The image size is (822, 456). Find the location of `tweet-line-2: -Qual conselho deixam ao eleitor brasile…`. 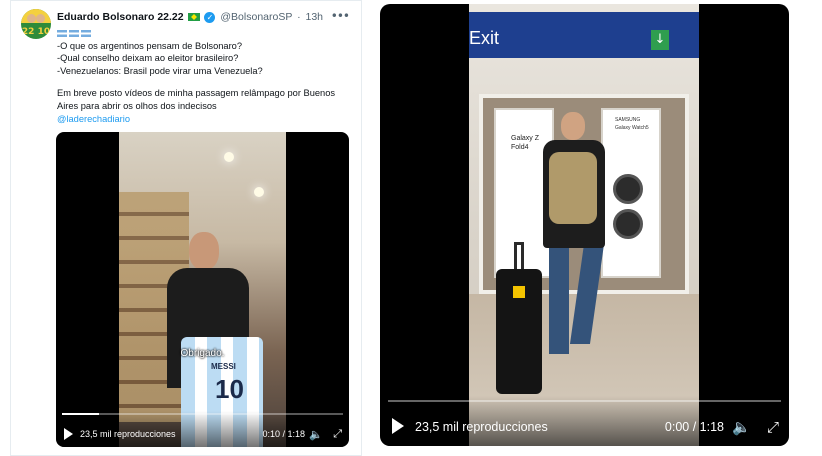

tweet-line-2: -Qual conselho deixam ao eleitor brasile… is located at coordinates (148, 58).